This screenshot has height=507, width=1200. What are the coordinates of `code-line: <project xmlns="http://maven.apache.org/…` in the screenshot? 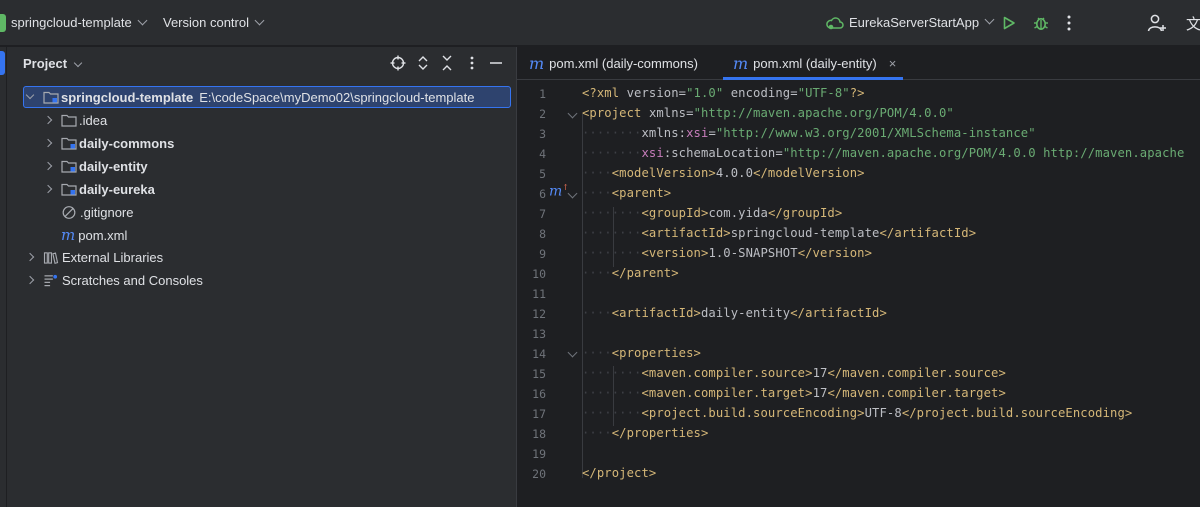 It's located at (768, 113).